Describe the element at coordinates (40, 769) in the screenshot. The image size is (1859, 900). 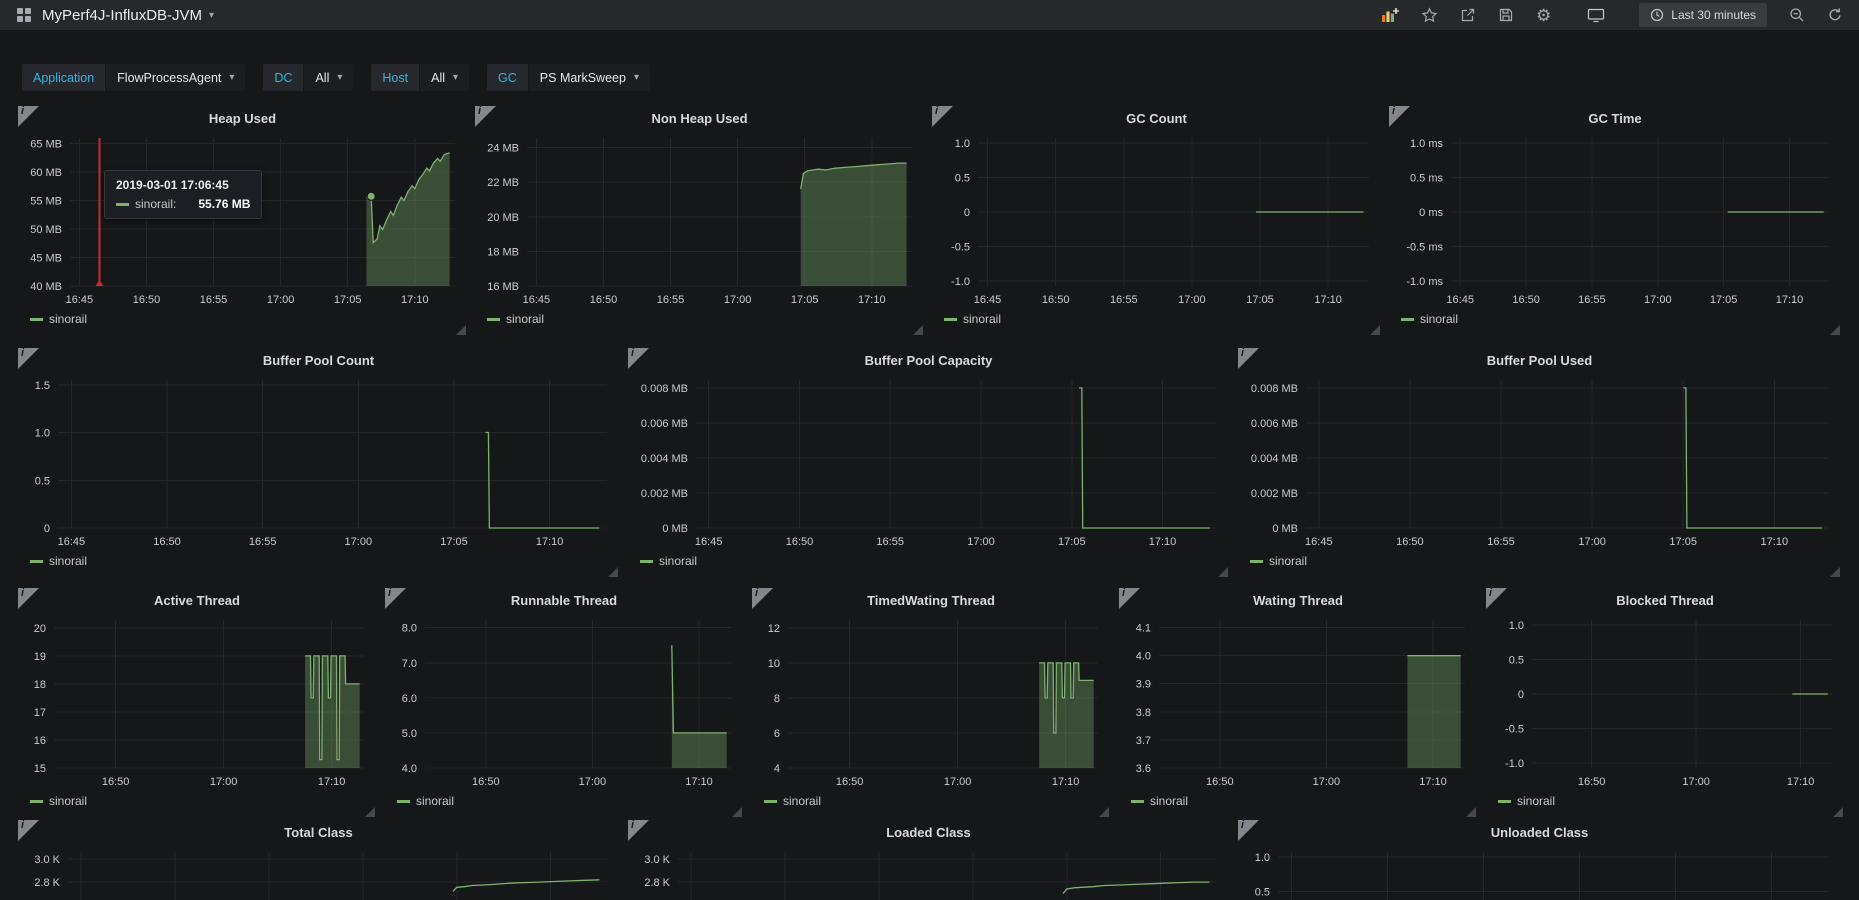
I see `y-axis-tick-label: 15` at that location.